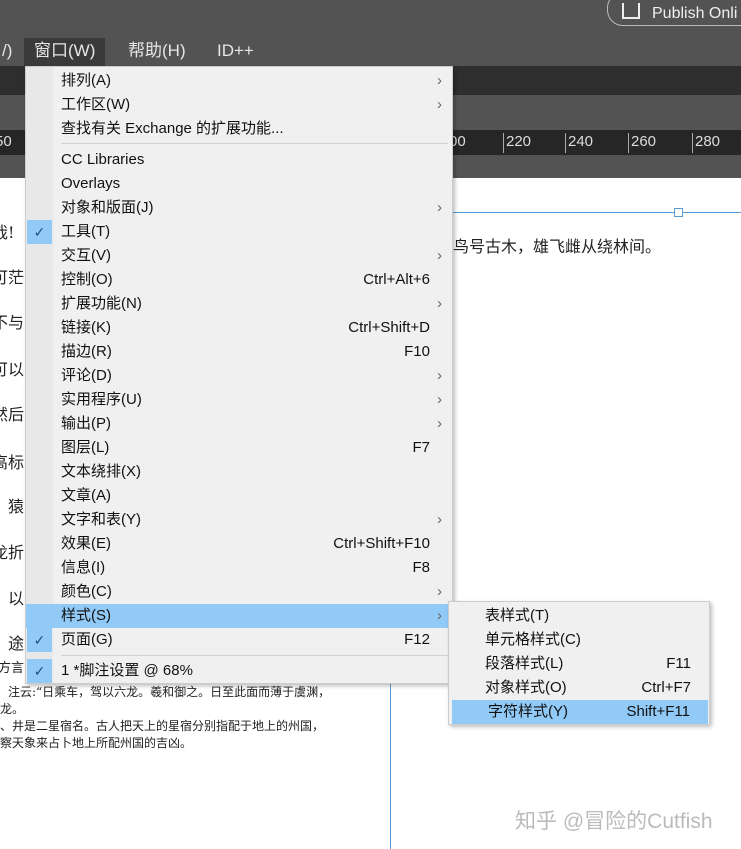 The image size is (741, 849). What do you see at coordinates (12, 414) in the screenshot?
I see `document-text-fragment: 然后` at bounding box center [12, 414].